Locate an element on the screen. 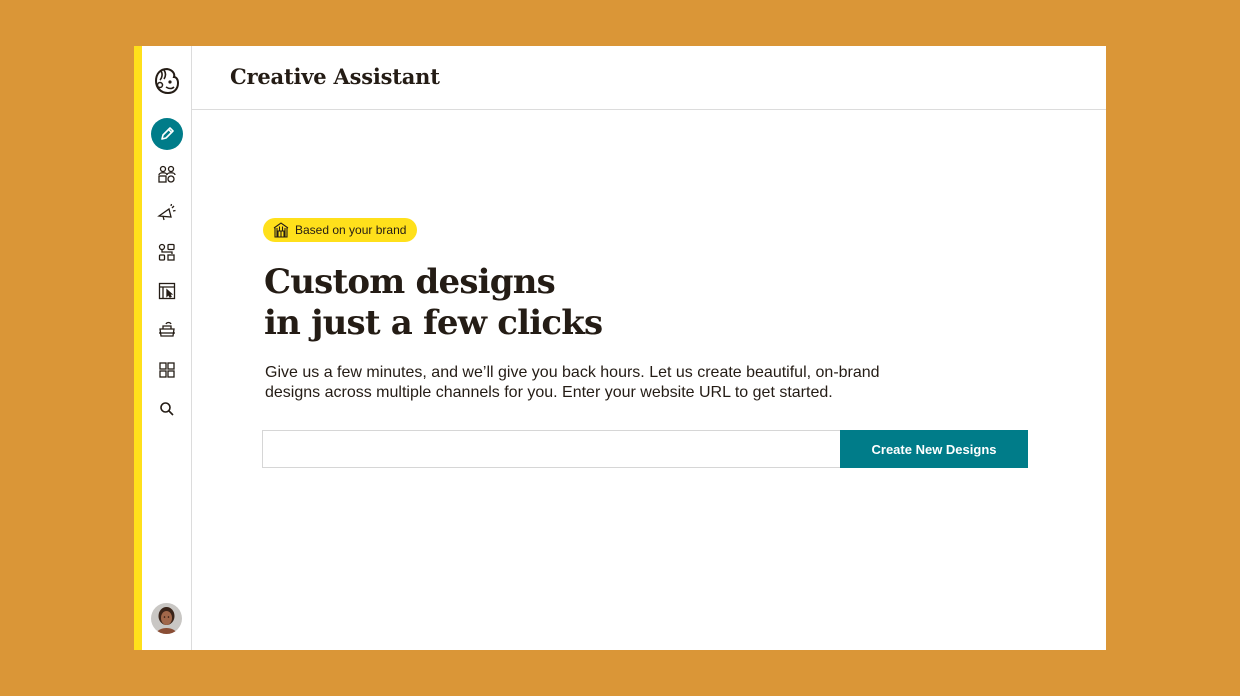  brand-badge: Based on your brand is located at coordinates (340, 230).